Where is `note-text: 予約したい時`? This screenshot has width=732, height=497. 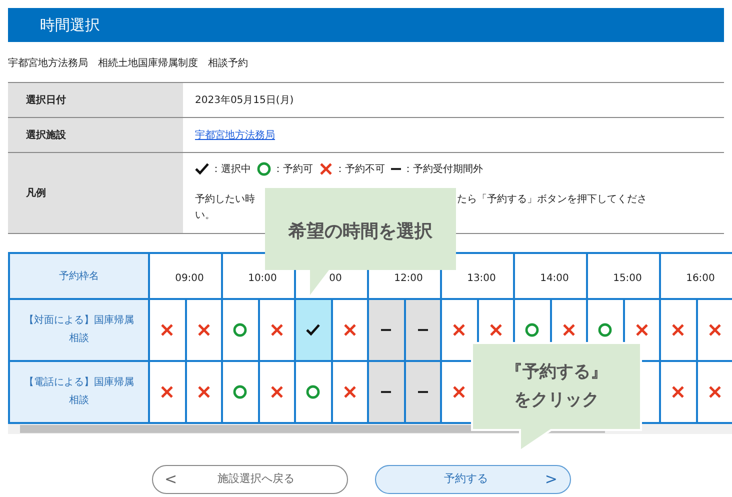
note-text: 予約したい時 is located at coordinates (225, 199).